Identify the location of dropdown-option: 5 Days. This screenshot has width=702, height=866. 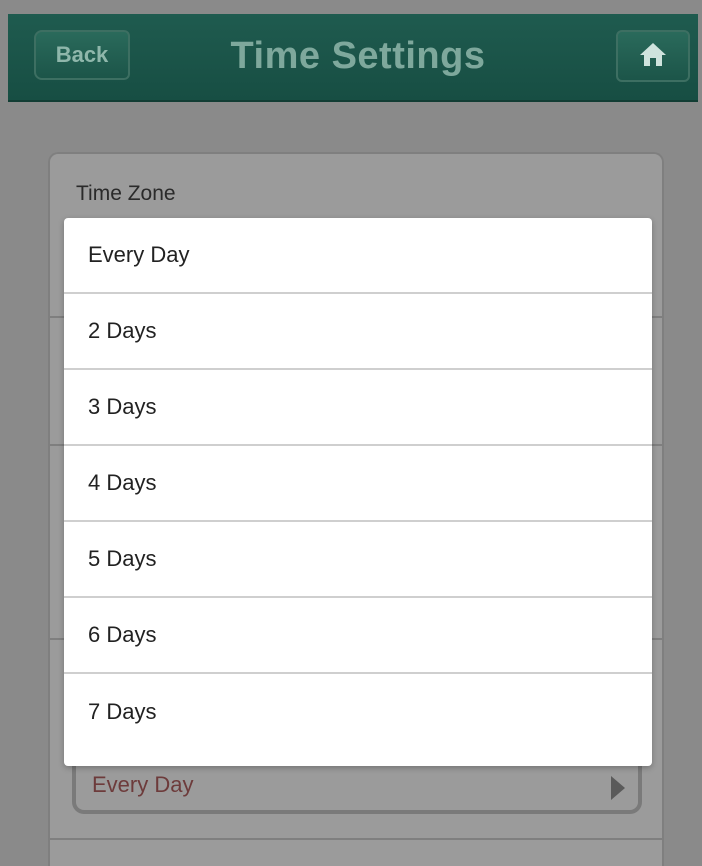
(358, 560).